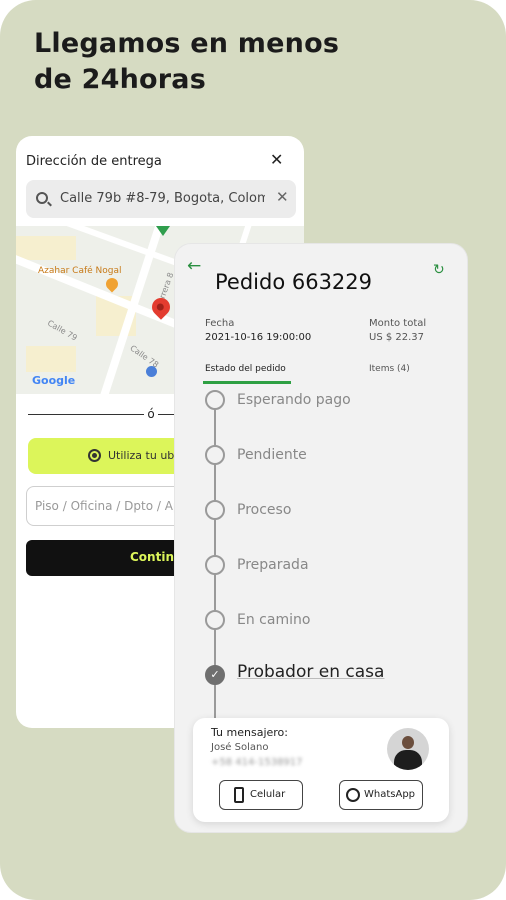  What do you see at coordinates (239, 795) in the screenshot?
I see `phone-icon` at bounding box center [239, 795].